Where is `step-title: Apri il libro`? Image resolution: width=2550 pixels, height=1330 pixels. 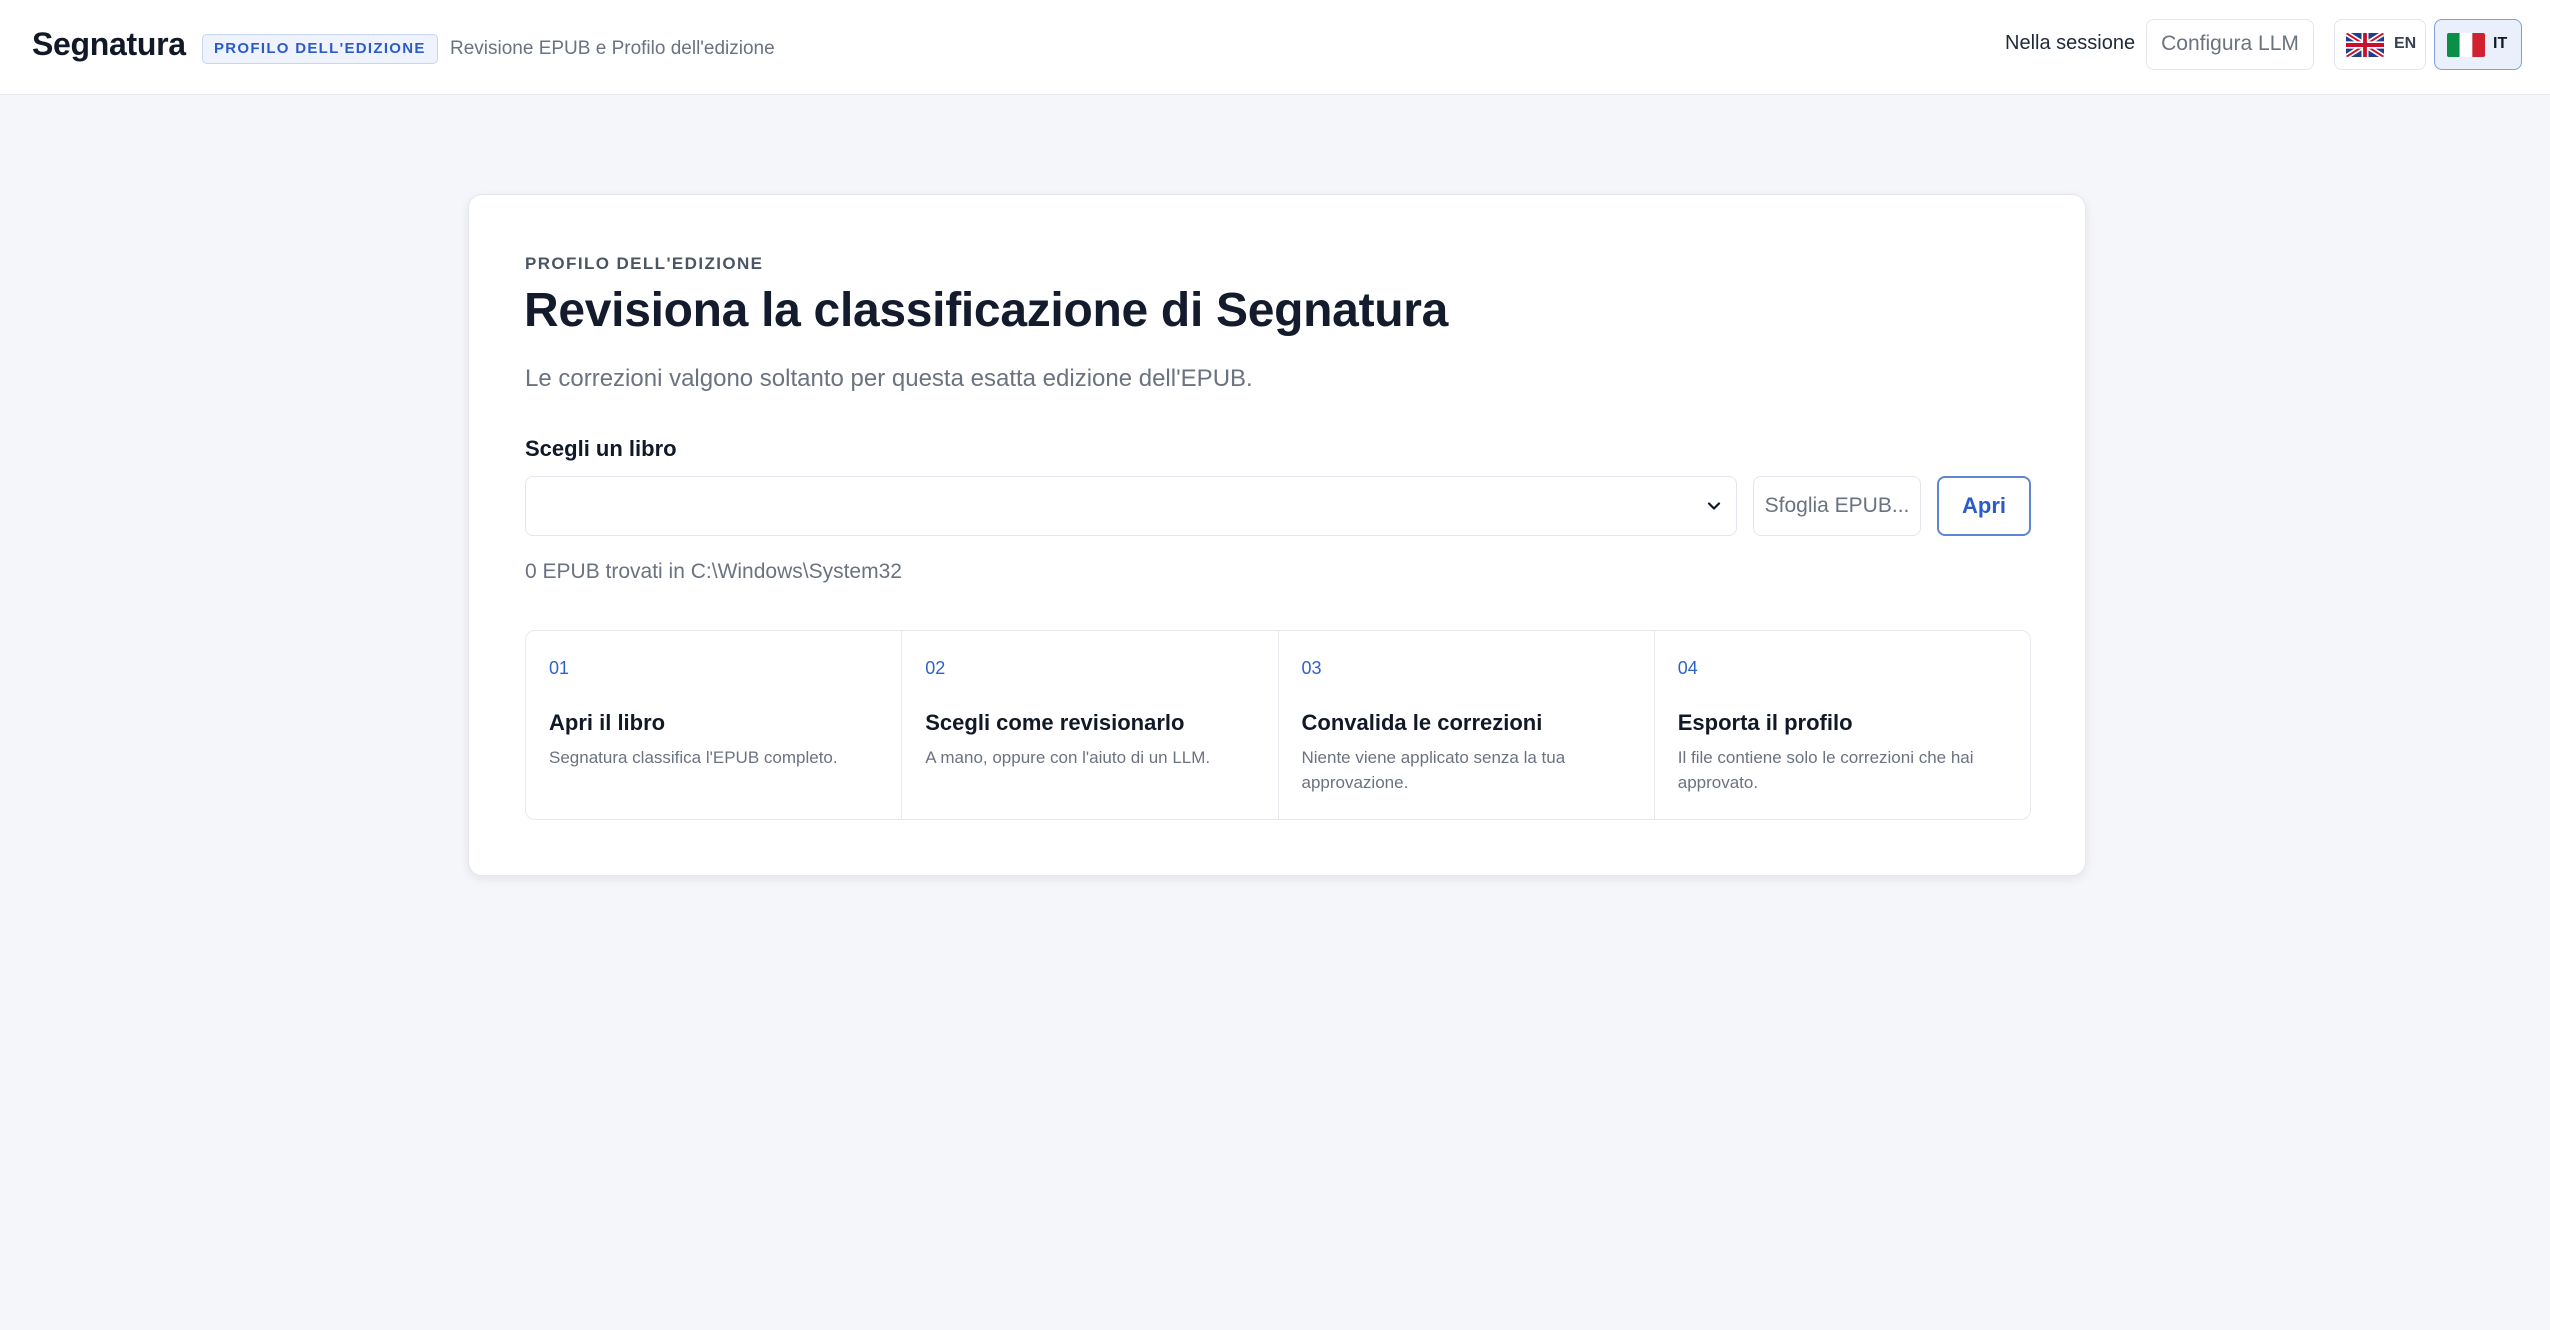
step-title: Apri il libro is located at coordinates (607, 722).